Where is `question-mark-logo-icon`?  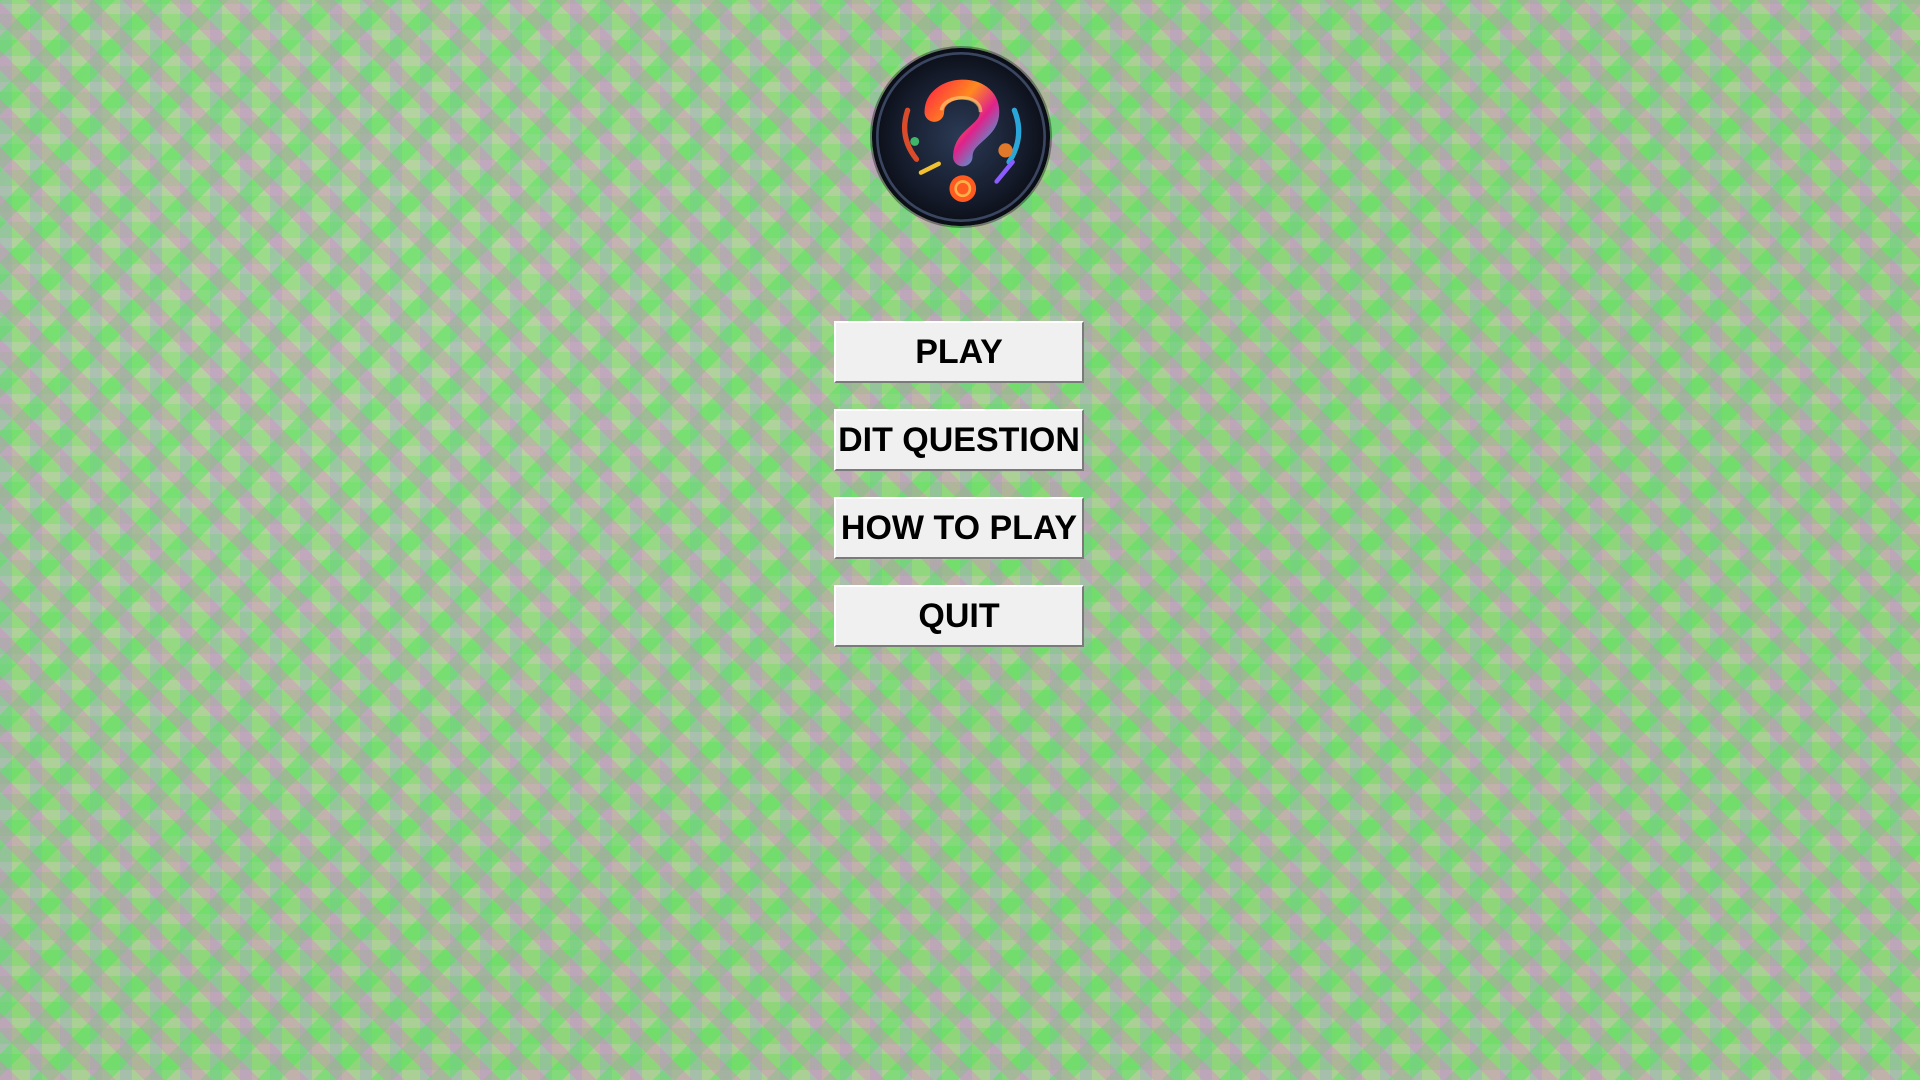
question-mark-logo-icon is located at coordinates (961, 137).